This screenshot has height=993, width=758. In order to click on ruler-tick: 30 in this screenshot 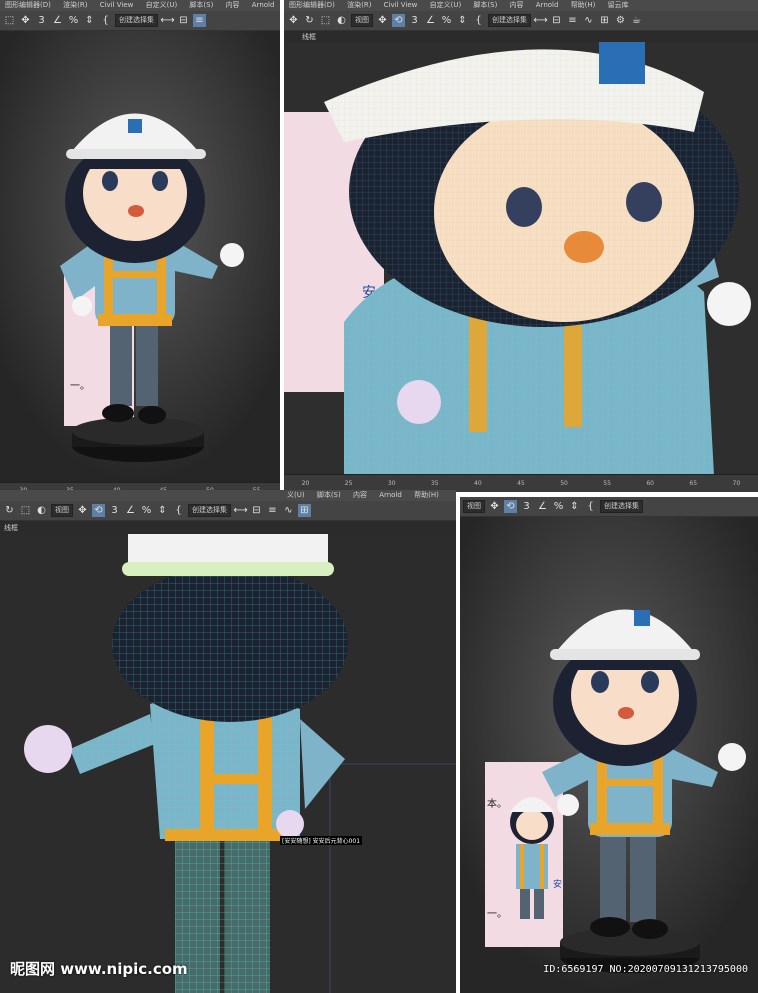, I will do `click(391, 483)`.